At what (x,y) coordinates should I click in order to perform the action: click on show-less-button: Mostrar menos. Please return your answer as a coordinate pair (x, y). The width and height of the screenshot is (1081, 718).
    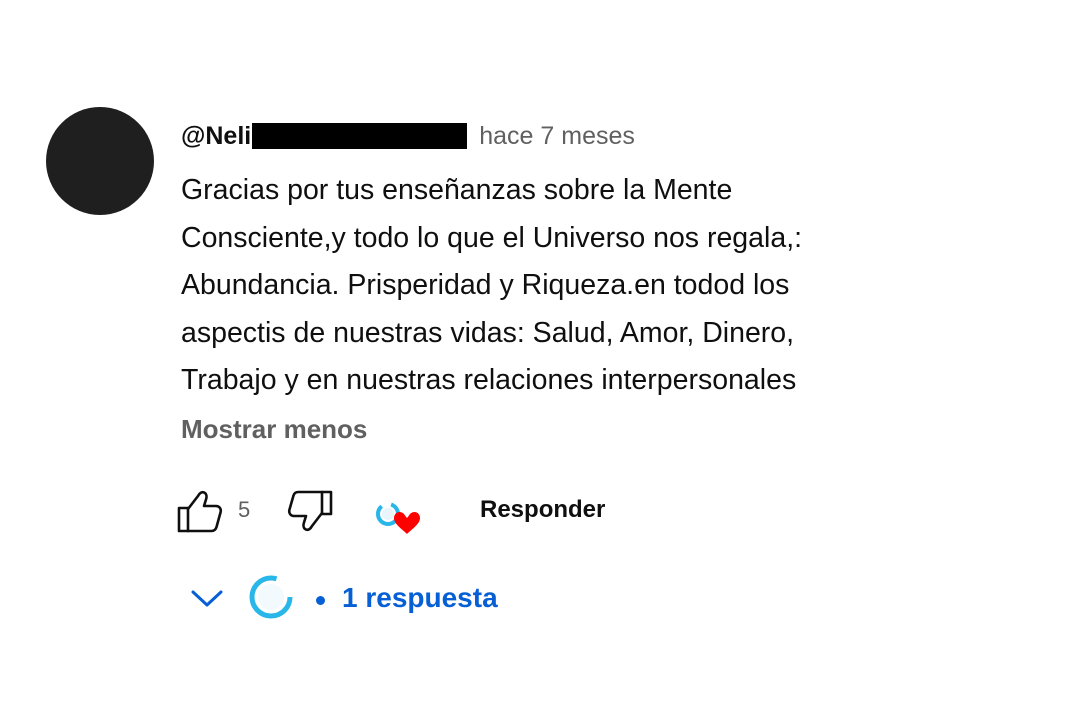
    Looking at the image, I should click on (274, 429).